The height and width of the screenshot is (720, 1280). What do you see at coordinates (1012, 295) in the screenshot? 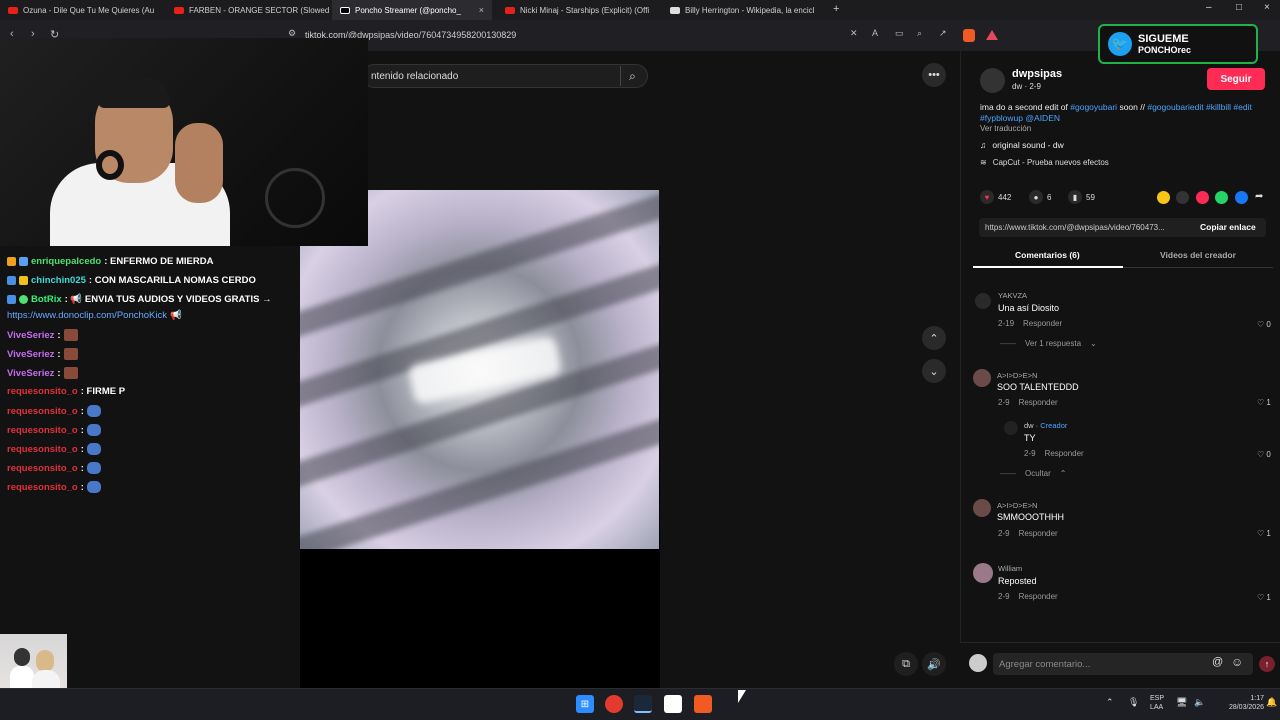
I see `comment-author: YAKVZA` at bounding box center [1012, 295].